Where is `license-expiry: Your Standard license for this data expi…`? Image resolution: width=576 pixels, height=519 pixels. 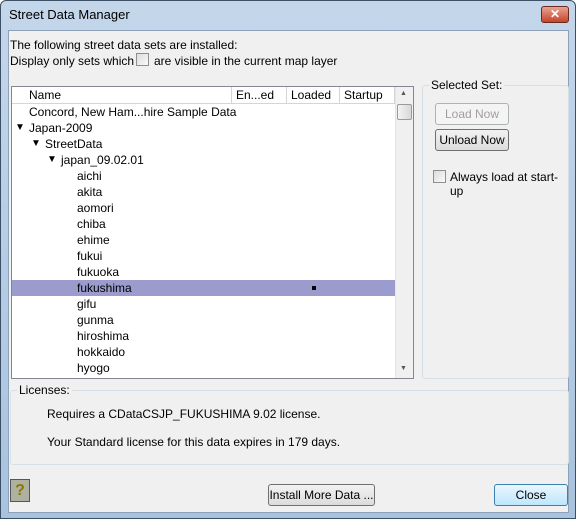 license-expiry: Your Standard license for this data expi… is located at coordinates (194, 442).